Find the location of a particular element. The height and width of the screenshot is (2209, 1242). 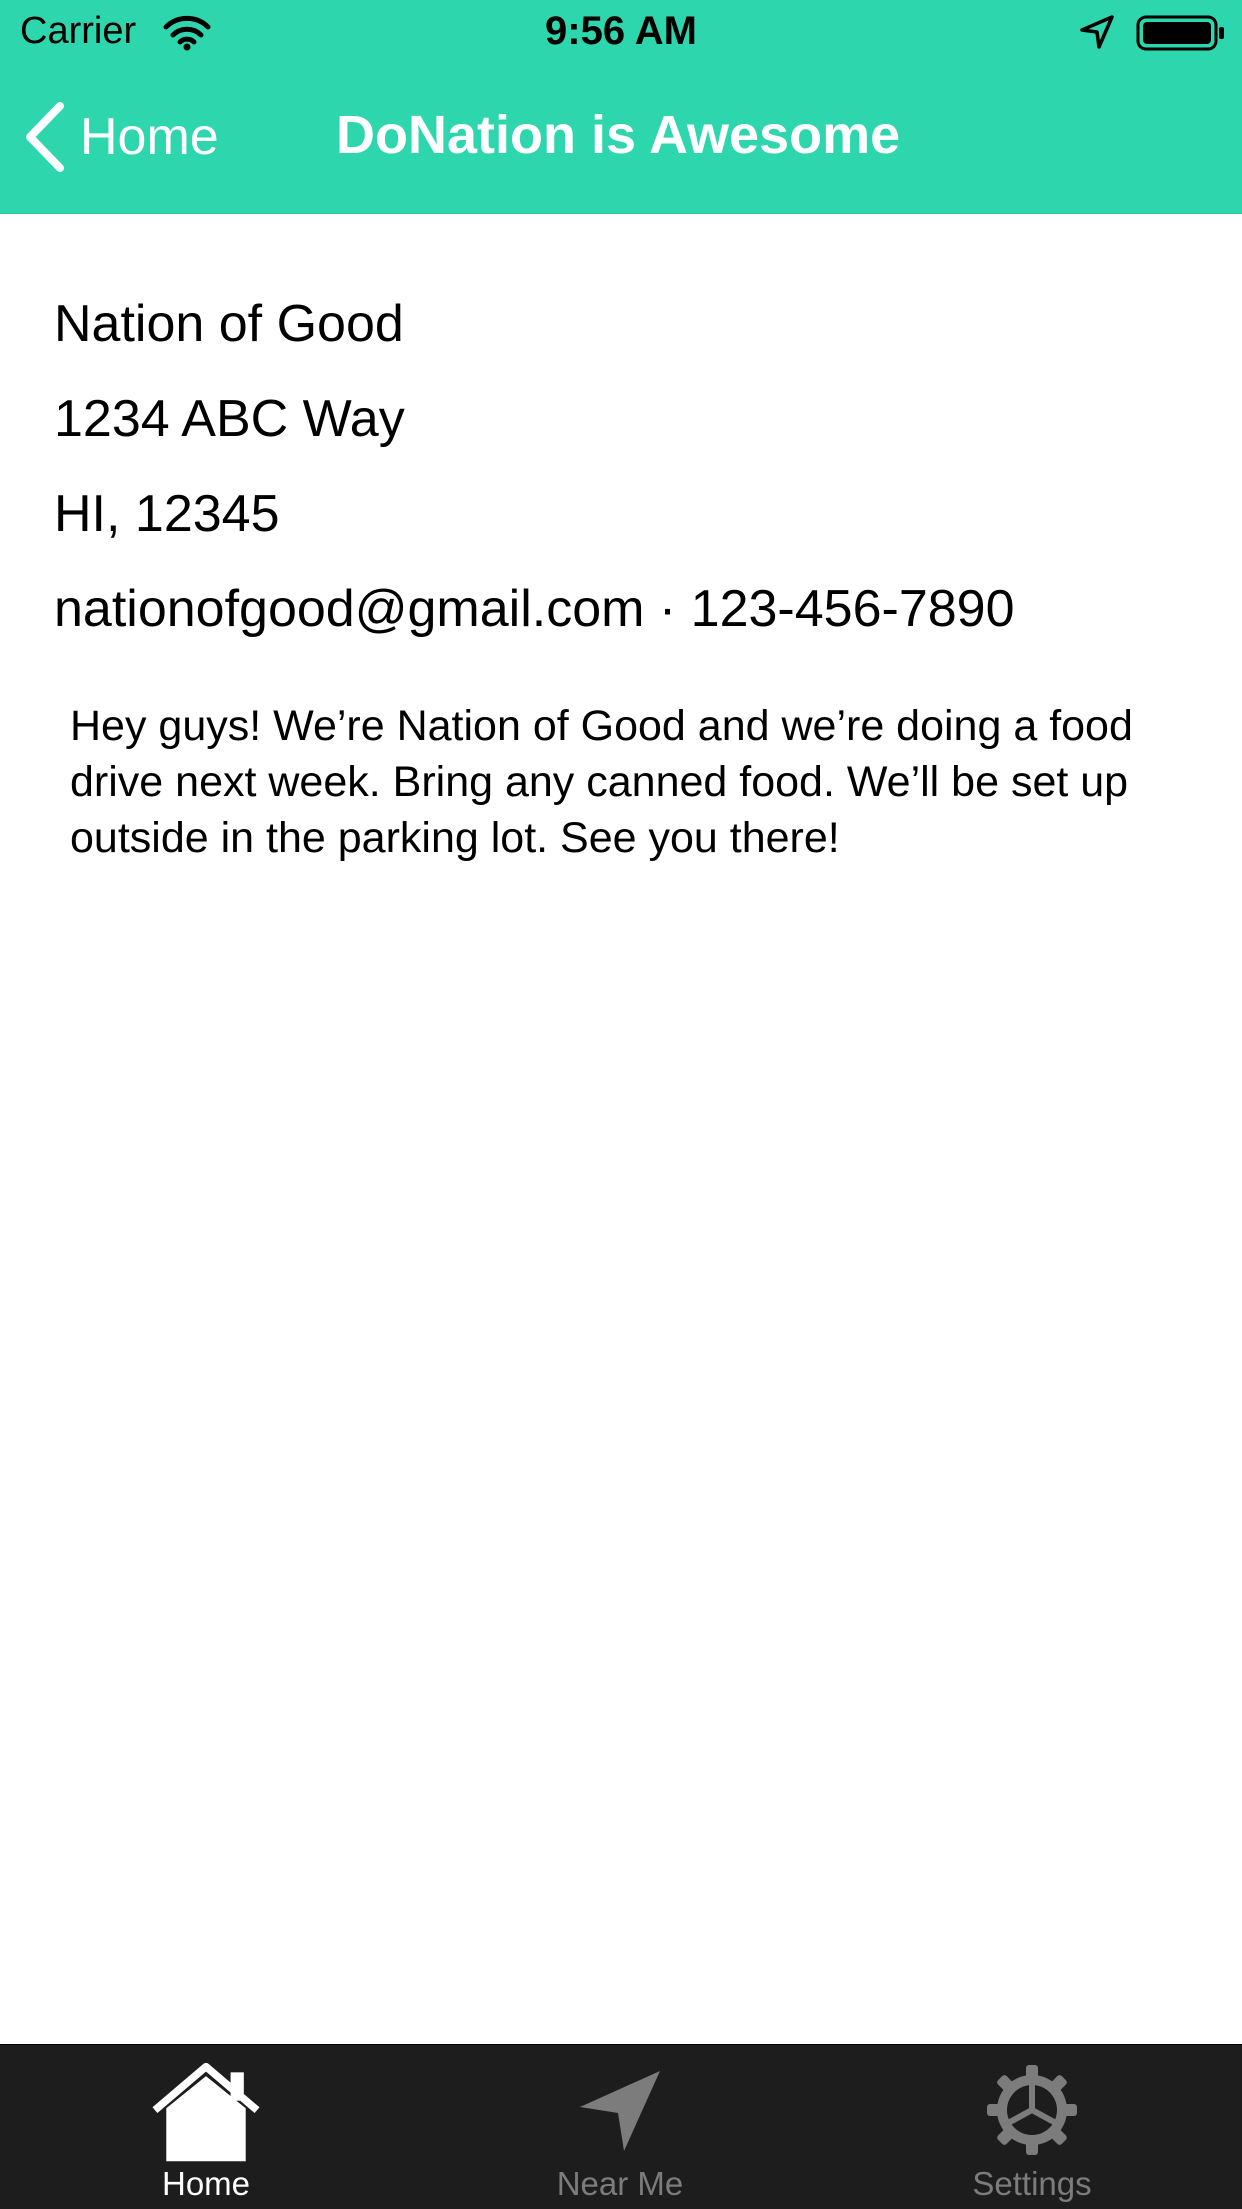

tab-near-me-label: Near Me is located at coordinates (620, 2183).